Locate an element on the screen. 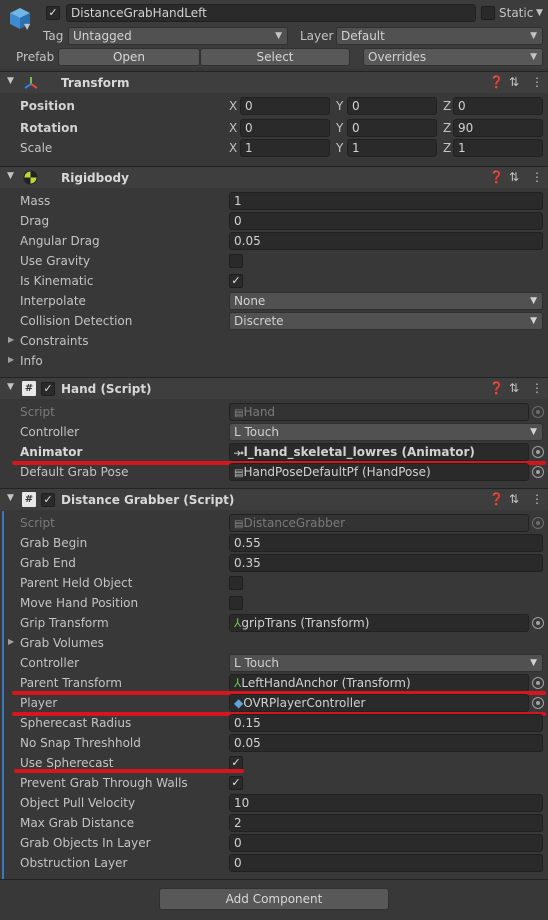 The height and width of the screenshot is (920, 548). static-checkbox is located at coordinates (488, 13).